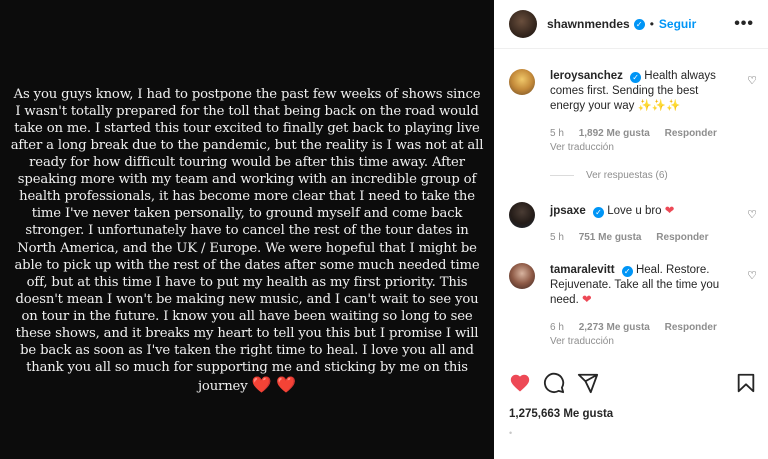  I want to click on comment-meta: 5 h 1,892 Me gusta Responder, so click(639, 133).